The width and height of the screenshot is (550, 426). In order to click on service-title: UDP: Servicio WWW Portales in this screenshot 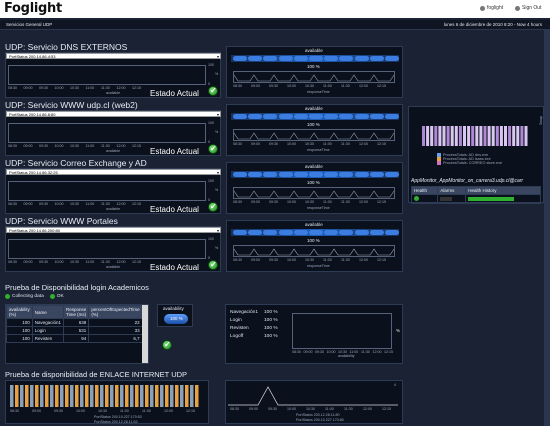, I will do `click(61, 221)`.